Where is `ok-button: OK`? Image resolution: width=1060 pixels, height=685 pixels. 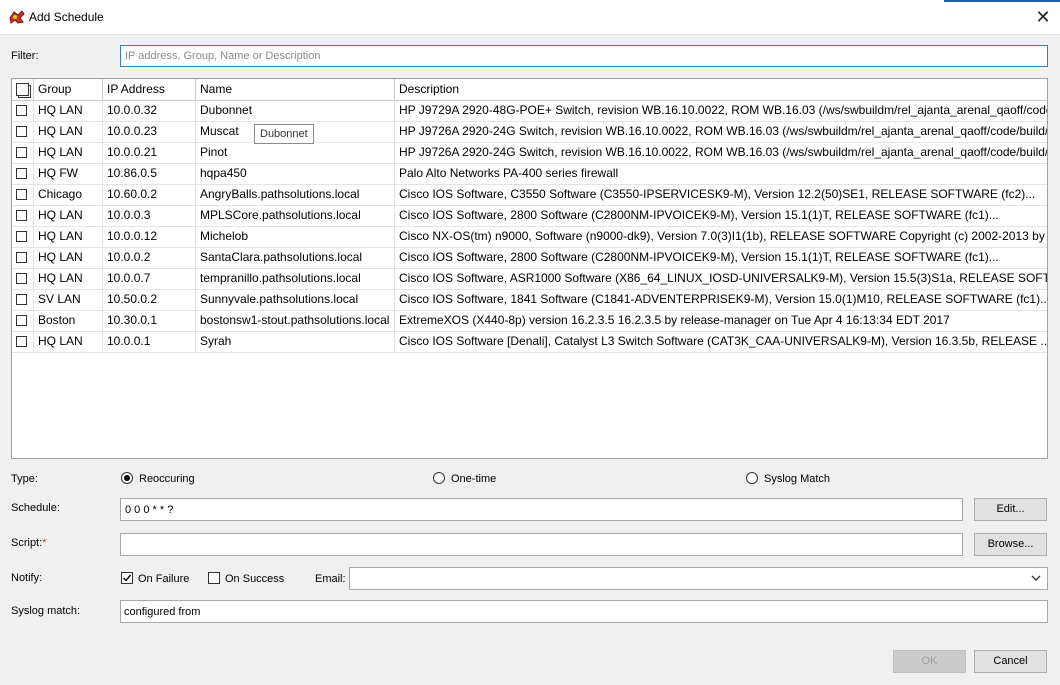 ok-button: OK is located at coordinates (929, 661).